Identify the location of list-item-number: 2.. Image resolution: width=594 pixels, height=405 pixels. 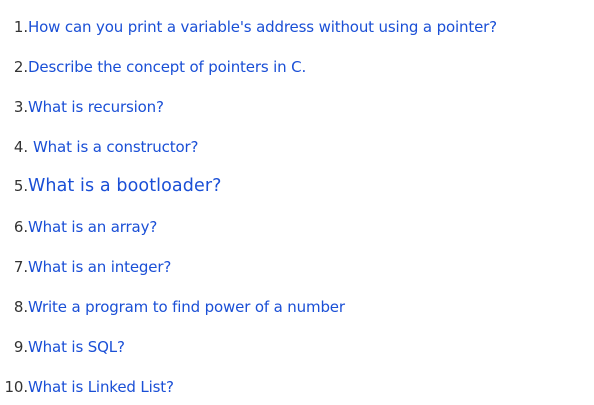
(20, 67).